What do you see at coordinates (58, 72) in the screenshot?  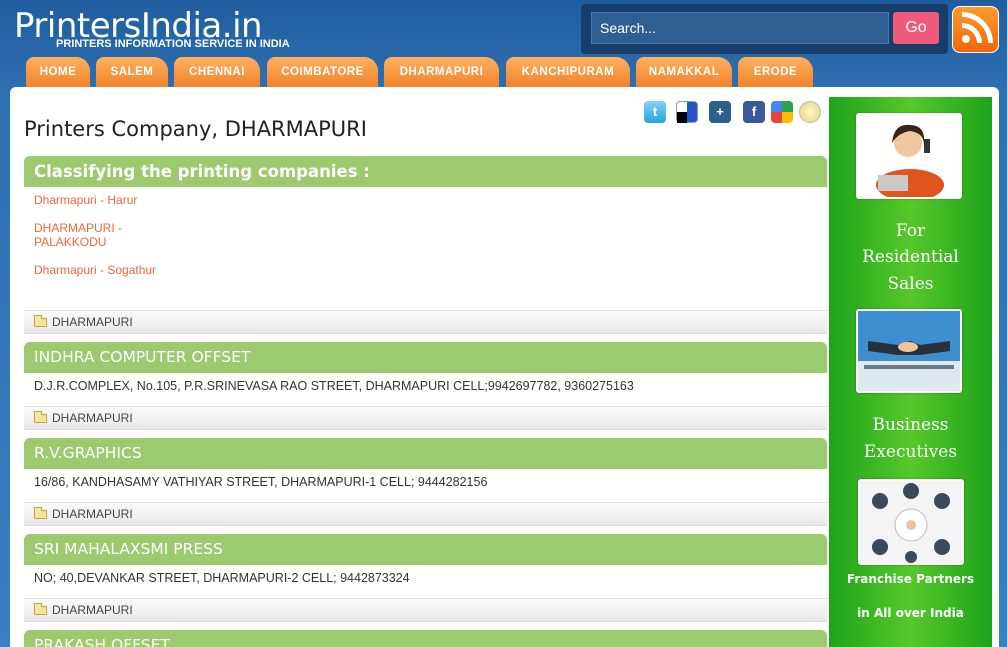 I see `nav-tab-home: HOME` at bounding box center [58, 72].